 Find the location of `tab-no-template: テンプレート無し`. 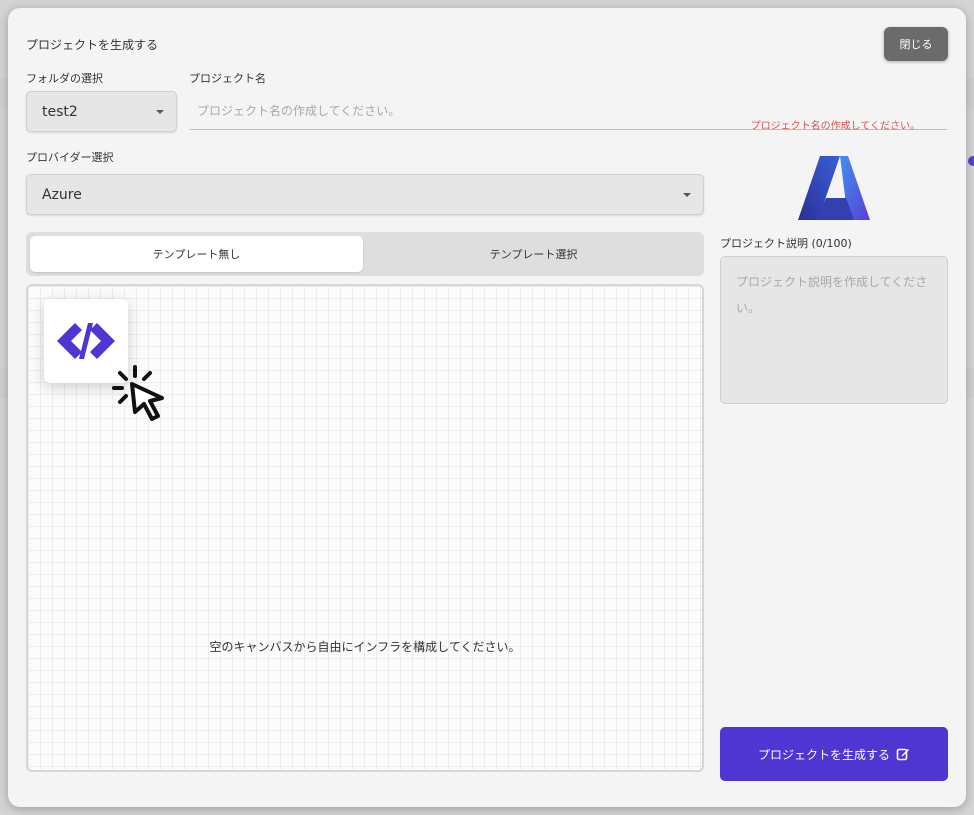

tab-no-template: テンプレート無し is located at coordinates (196, 254).